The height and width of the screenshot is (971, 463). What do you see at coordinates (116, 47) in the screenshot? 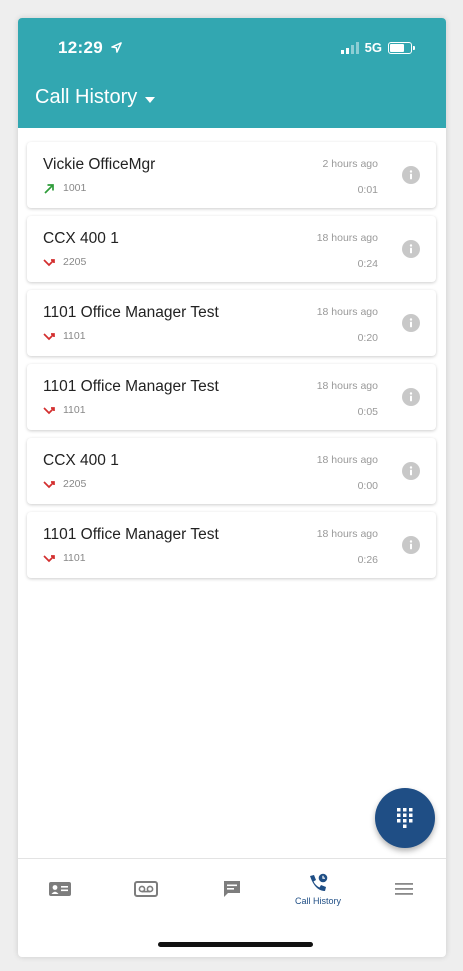
I see `location-arrow-icon` at bounding box center [116, 47].